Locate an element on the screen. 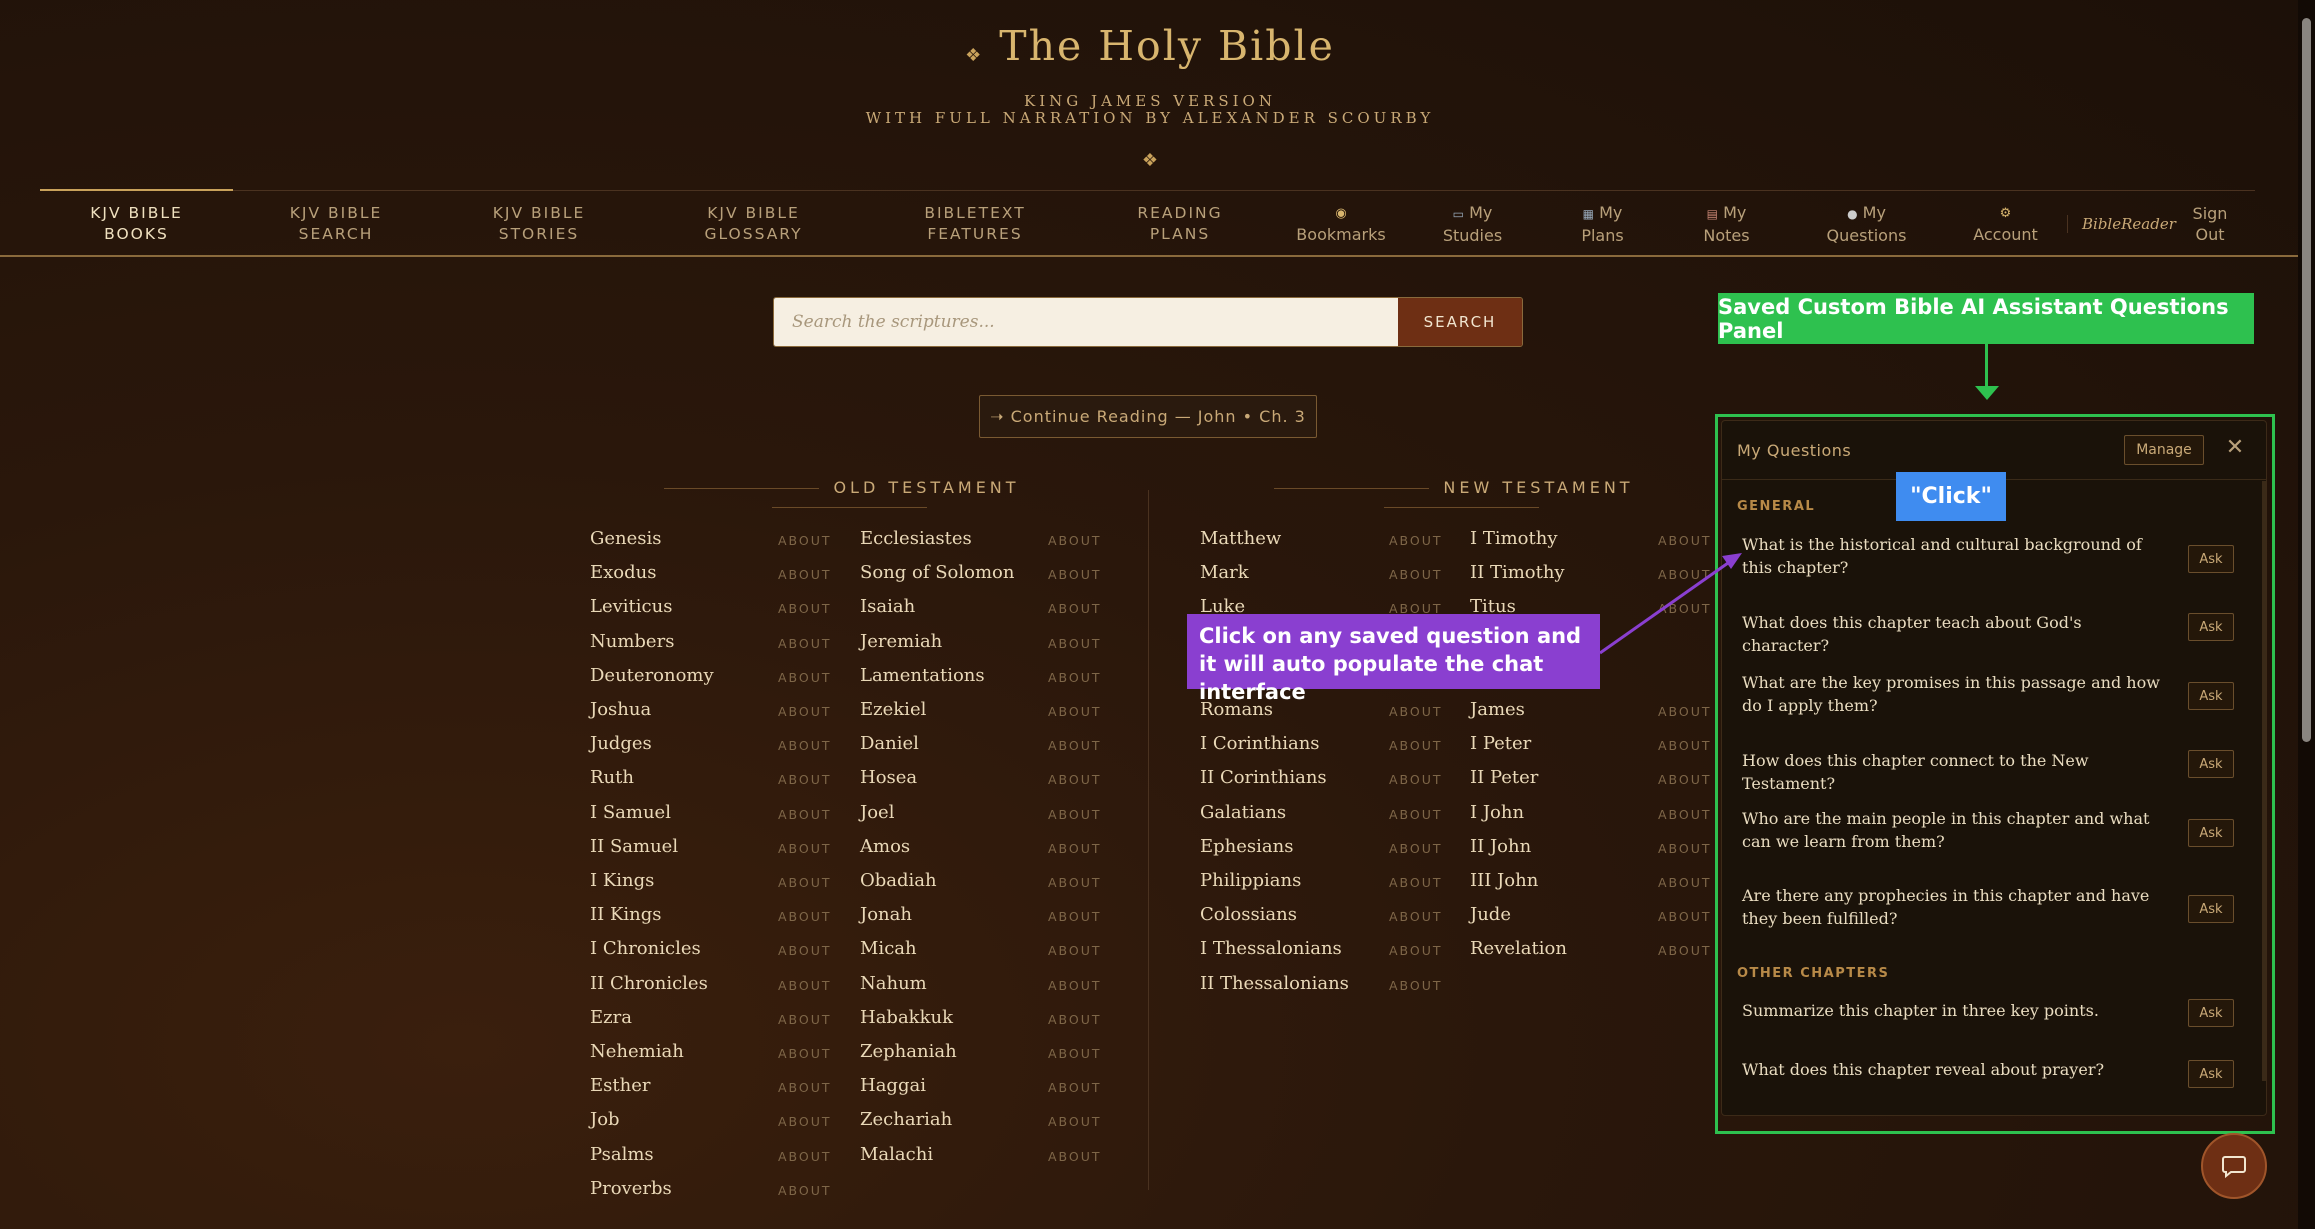 The width and height of the screenshot is (2315, 1229). book-link: II Chronicles is located at coordinates (649, 983).